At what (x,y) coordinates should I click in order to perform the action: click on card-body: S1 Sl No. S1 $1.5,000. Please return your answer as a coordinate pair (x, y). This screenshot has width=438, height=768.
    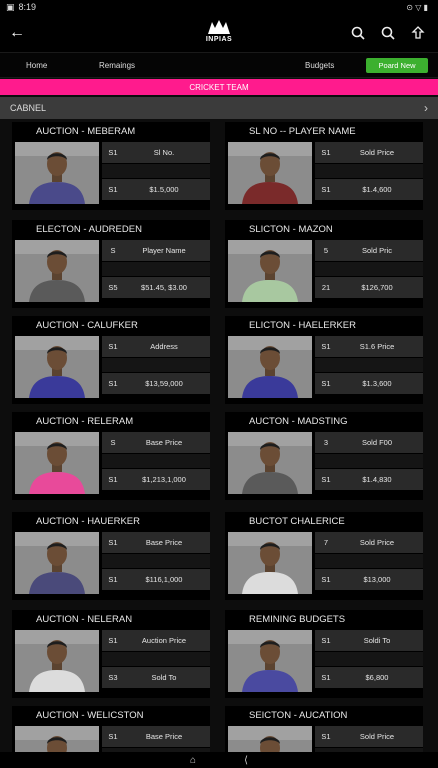
    Looking at the image, I should click on (111, 173).